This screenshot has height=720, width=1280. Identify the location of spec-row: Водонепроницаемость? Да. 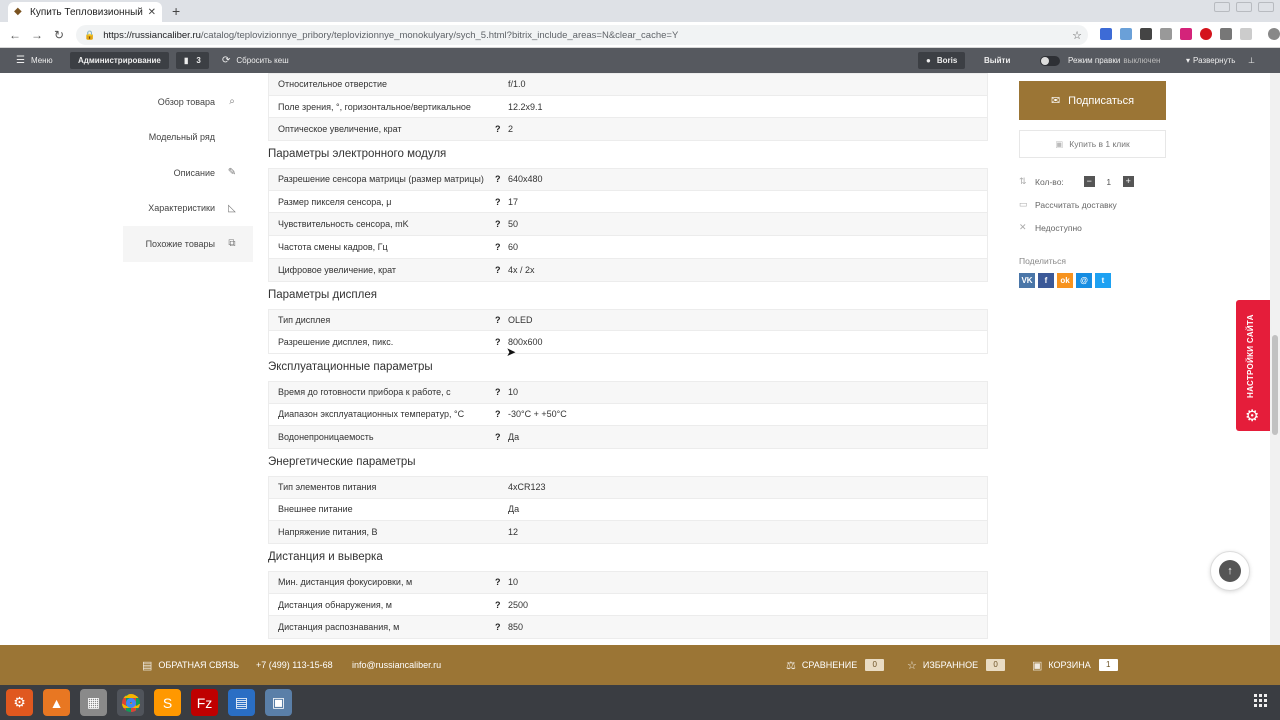
(628, 437).